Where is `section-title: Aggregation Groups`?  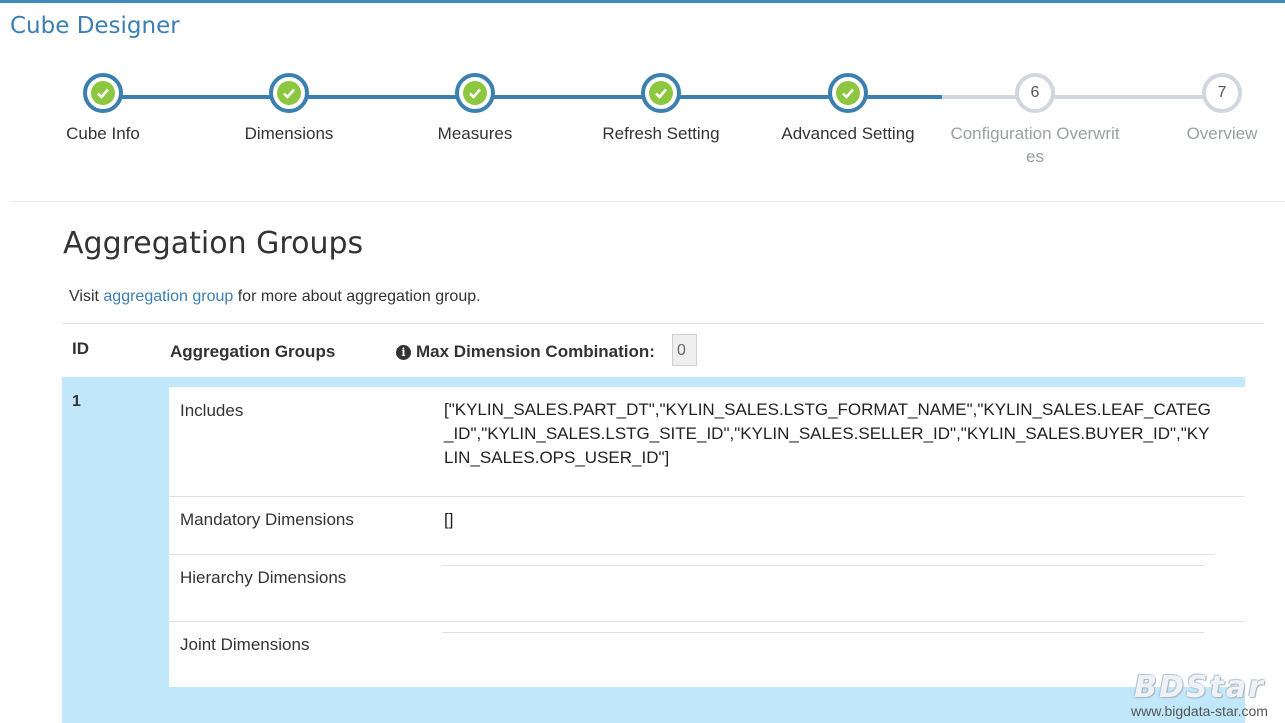
section-title: Aggregation Groups is located at coordinates (213, 243).